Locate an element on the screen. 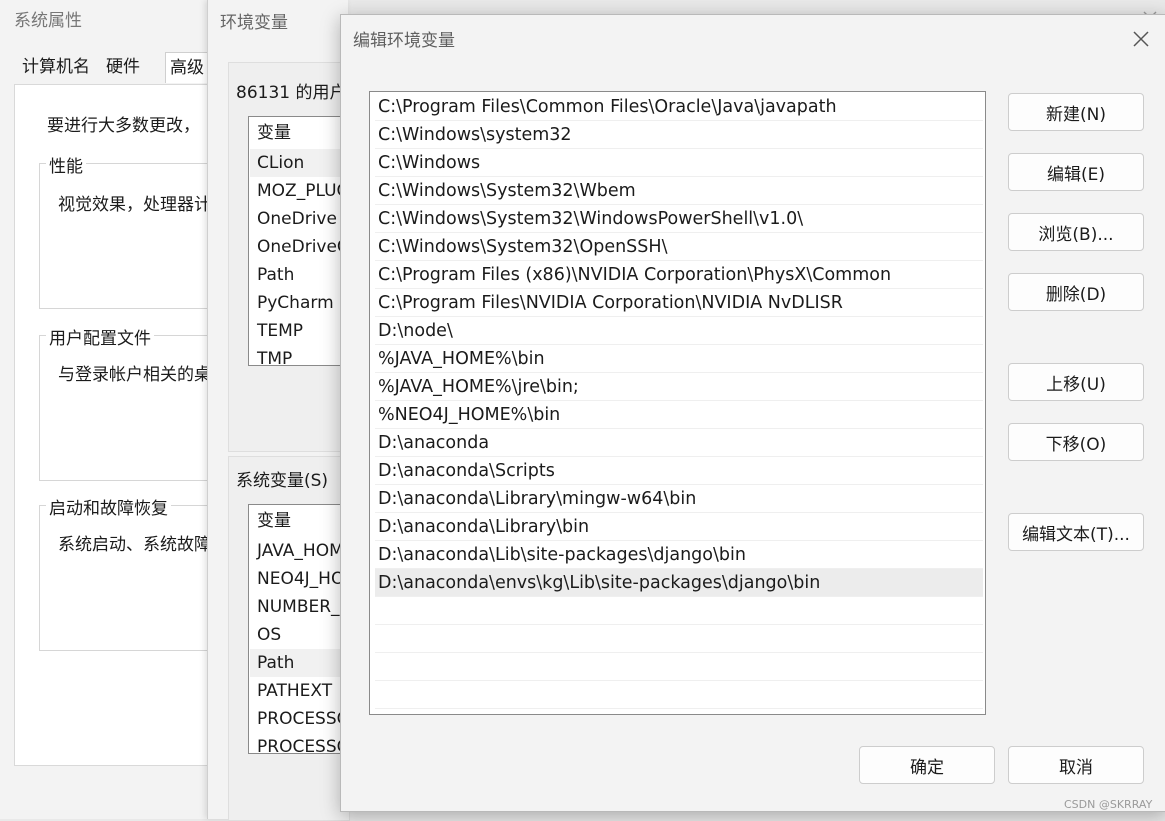  edit-button: 编辑(E) is located at coordinates (1076, 172).